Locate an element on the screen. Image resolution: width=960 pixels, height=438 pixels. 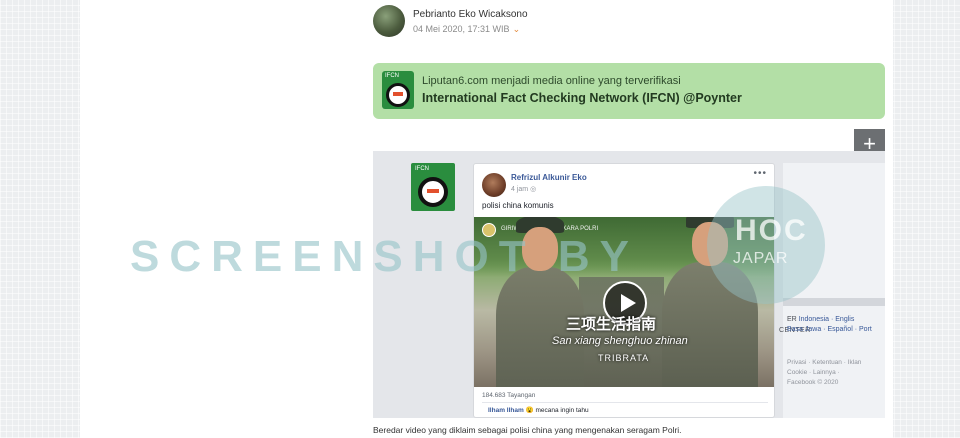
divider is located at coordinates (625, 402).